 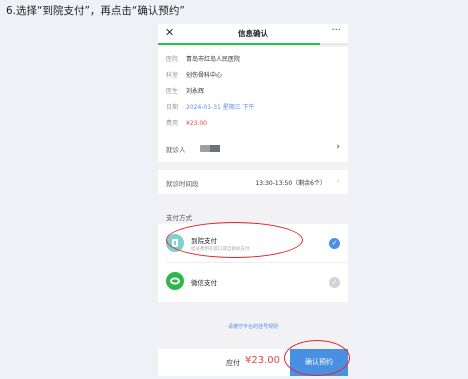 What do you see at coordinates (185, 90) in the screenshot?
I see `info-row-doctor: 医生 刘永辉` at bounding box center [185, 90].